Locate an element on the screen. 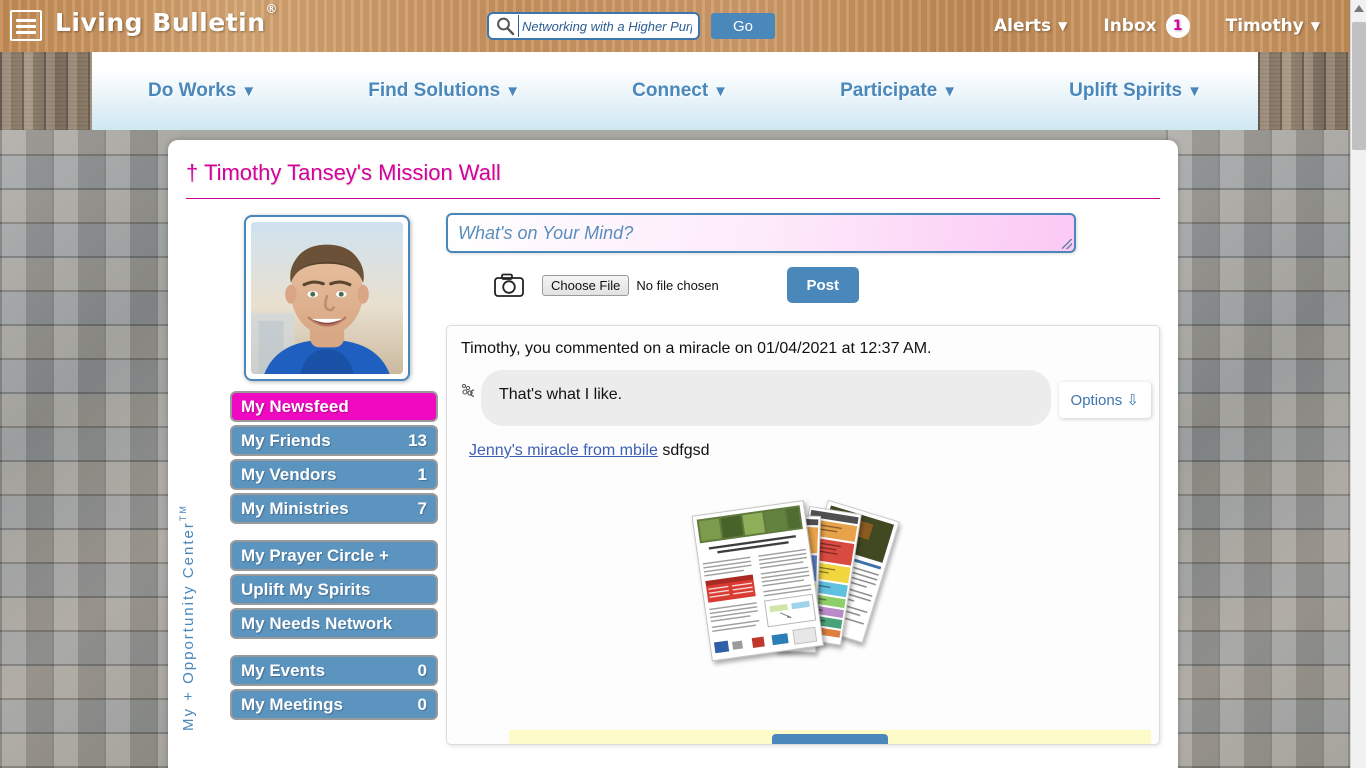 The height and width of the screenshot is (768, 1366). user-menu: Timothy ▼ is located at coordinates (1273, 26).